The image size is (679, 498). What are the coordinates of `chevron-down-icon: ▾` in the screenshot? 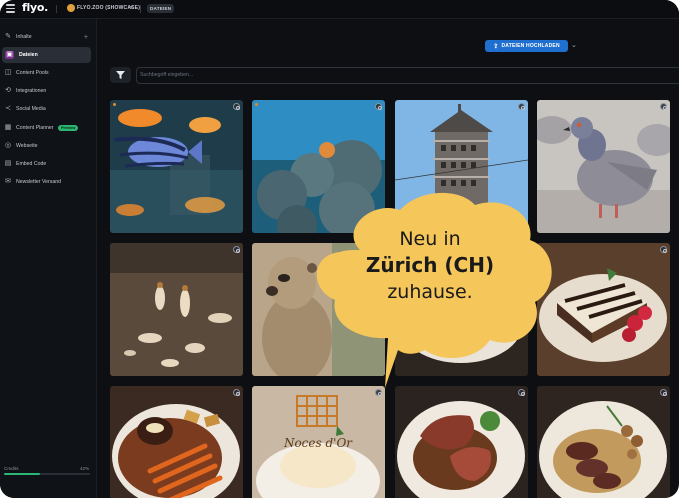 It's located at (131, 7).